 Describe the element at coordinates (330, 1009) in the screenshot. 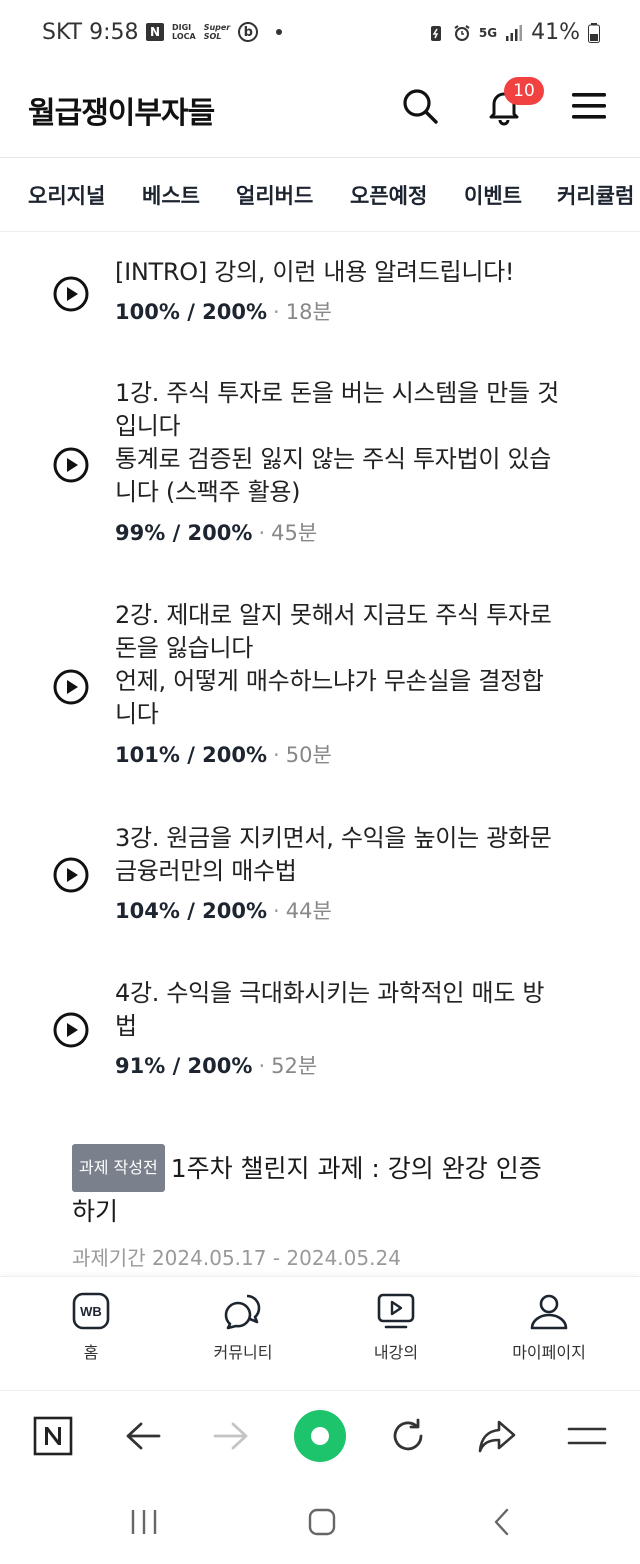

I see `lesson-title: 4강. 수익을 극대화시키는 과학적인 매도 방 법` at that location.